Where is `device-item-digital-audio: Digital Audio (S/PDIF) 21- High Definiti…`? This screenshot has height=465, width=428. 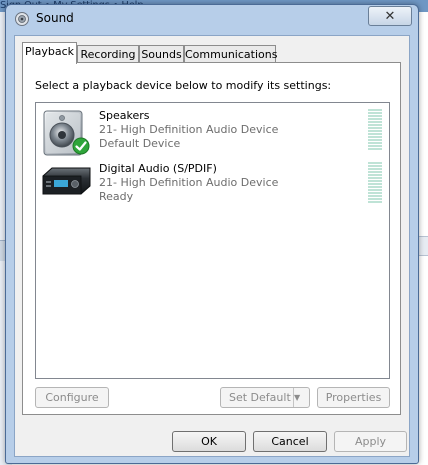 device-item-digital-audio: Digital Audio (S/PDIF) 21- High Definiti… is located at coordinates (212, 186).